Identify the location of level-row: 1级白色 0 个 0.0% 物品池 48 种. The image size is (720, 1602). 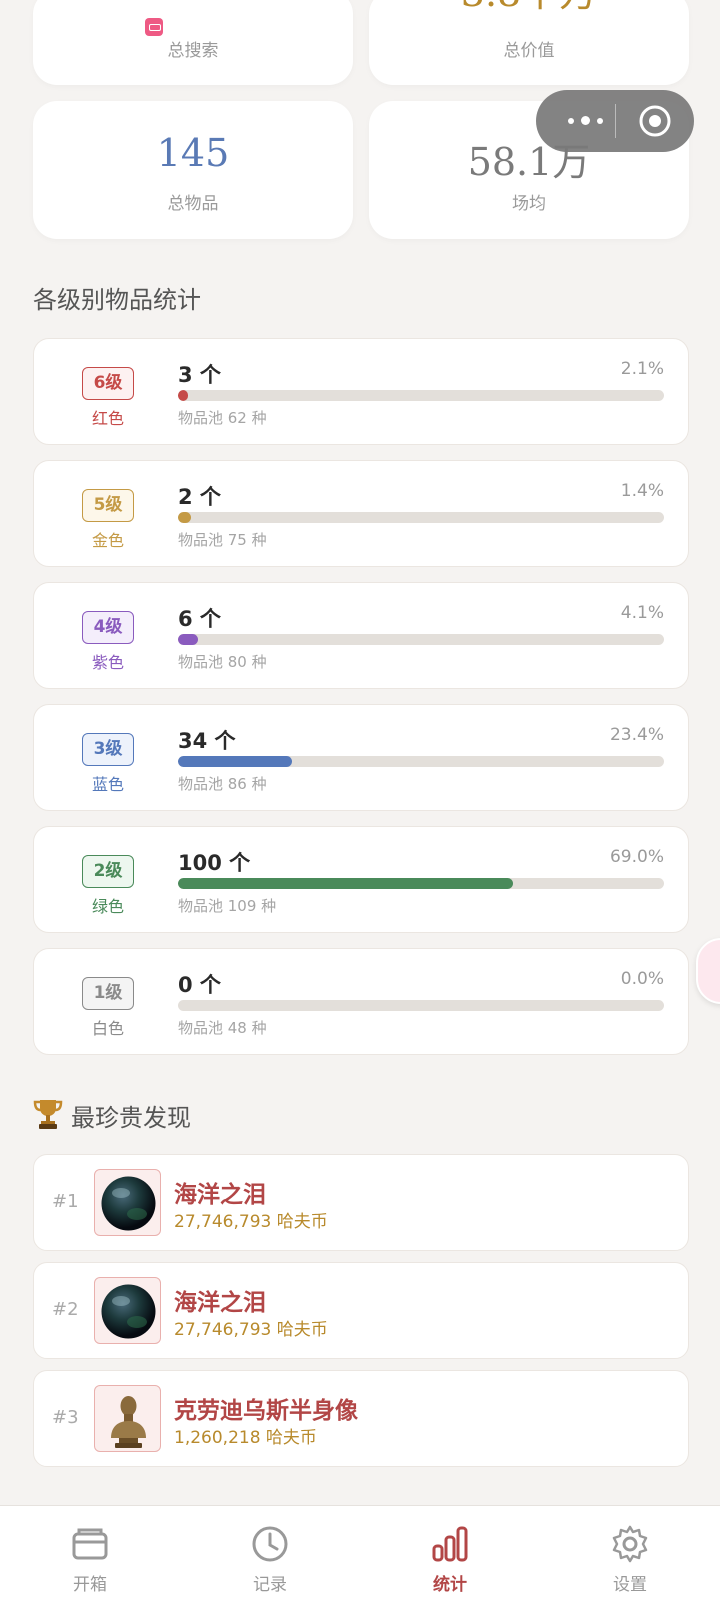
(361, 1001).